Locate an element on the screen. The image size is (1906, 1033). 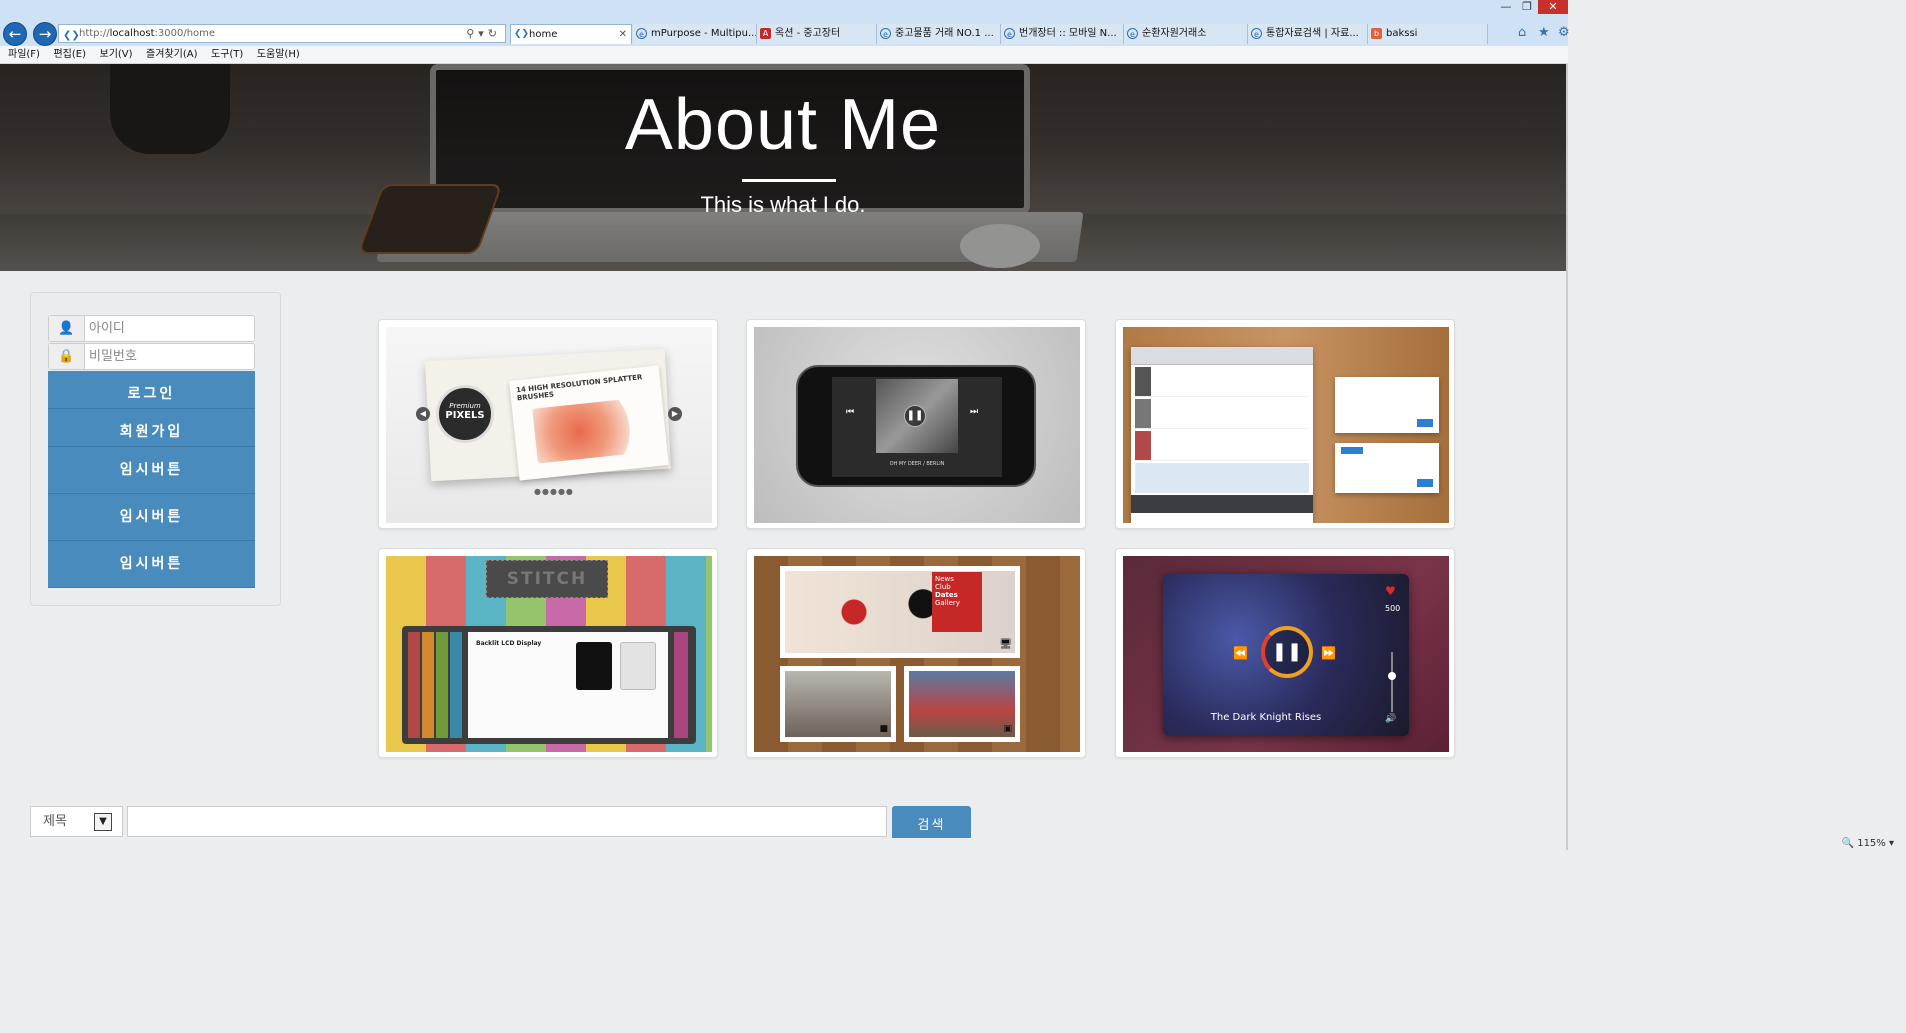
tab-label: home is located at coordinates (543, 34).